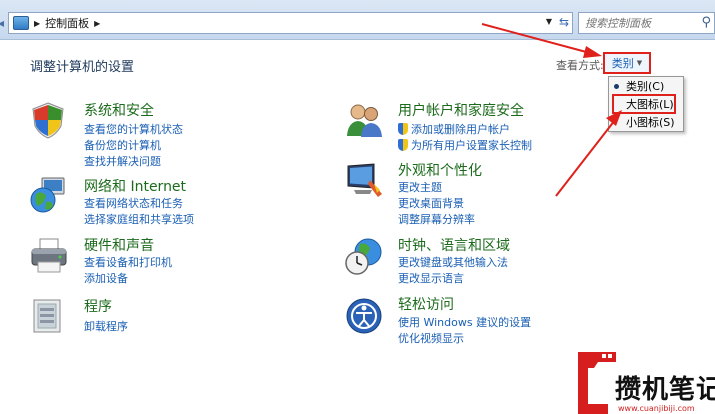 This screenshot has width=715, height=414. I want to click on category-title-network: 网络和 Internet, so click(135, 186).